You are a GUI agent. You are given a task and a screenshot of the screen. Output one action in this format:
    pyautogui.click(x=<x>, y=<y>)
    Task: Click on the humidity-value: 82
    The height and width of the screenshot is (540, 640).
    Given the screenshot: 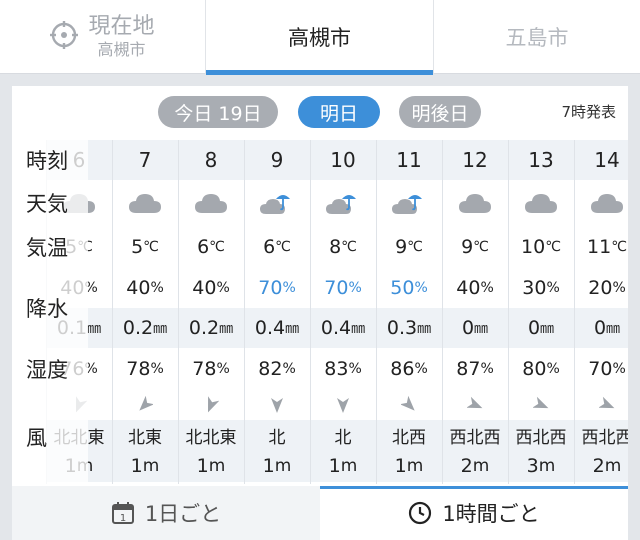 What is the action you would take?
    pyautogui.click(x=270, y=369)
    